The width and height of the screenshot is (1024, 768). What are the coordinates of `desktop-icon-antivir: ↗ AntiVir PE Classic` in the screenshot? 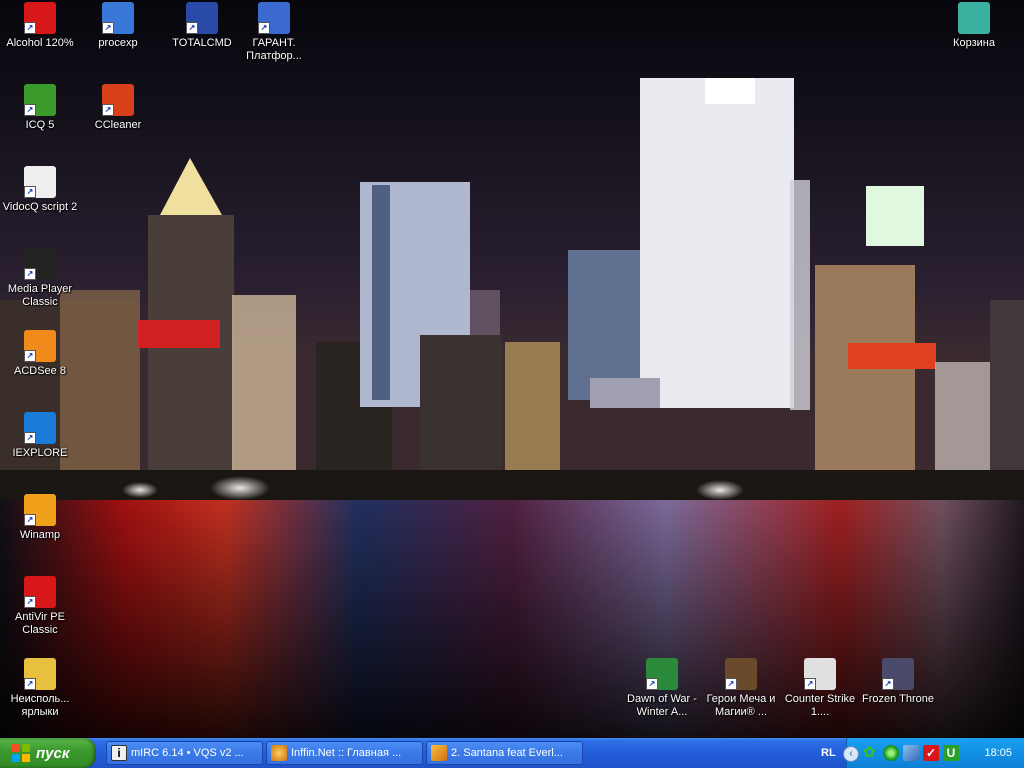 It's located at (40, 606).